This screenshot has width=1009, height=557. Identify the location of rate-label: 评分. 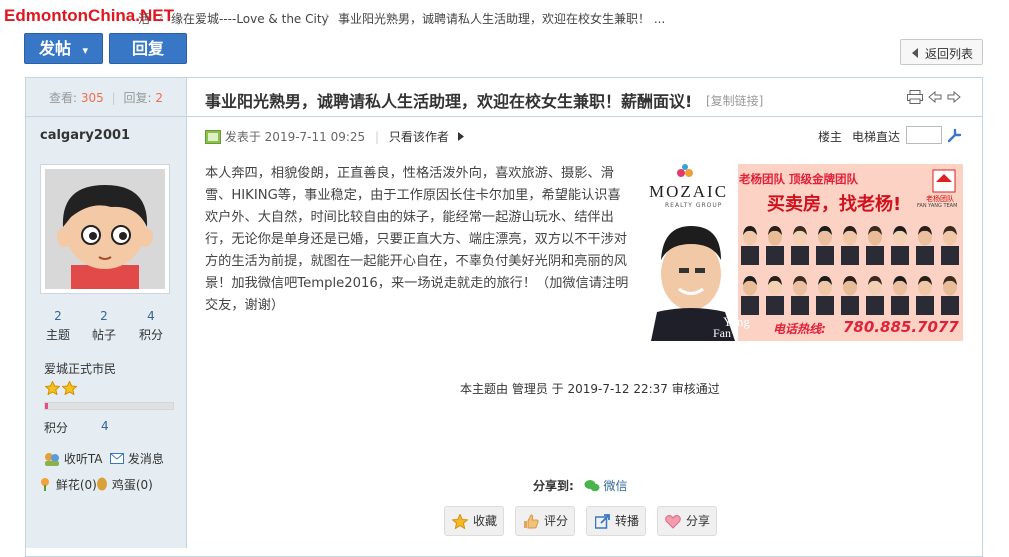
(556, 521).